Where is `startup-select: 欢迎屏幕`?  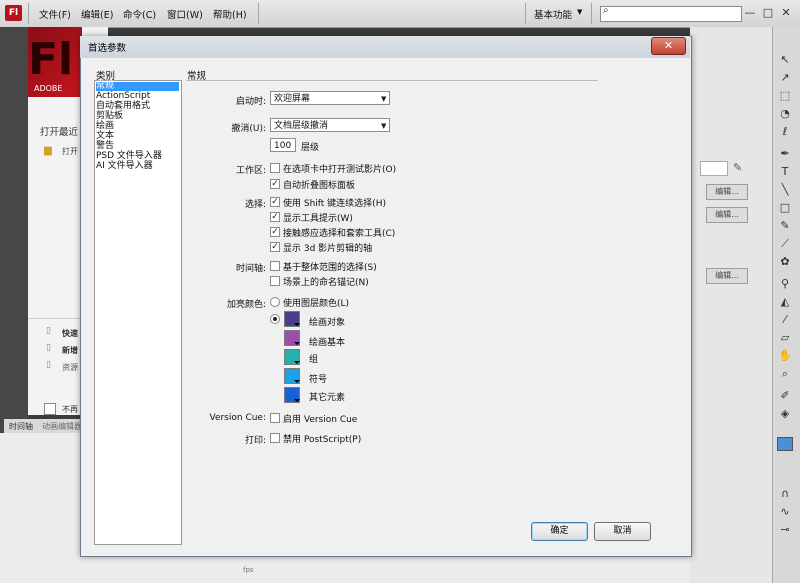
startup-select: 欢迎屏幕 is located at coordinates (330, 98).